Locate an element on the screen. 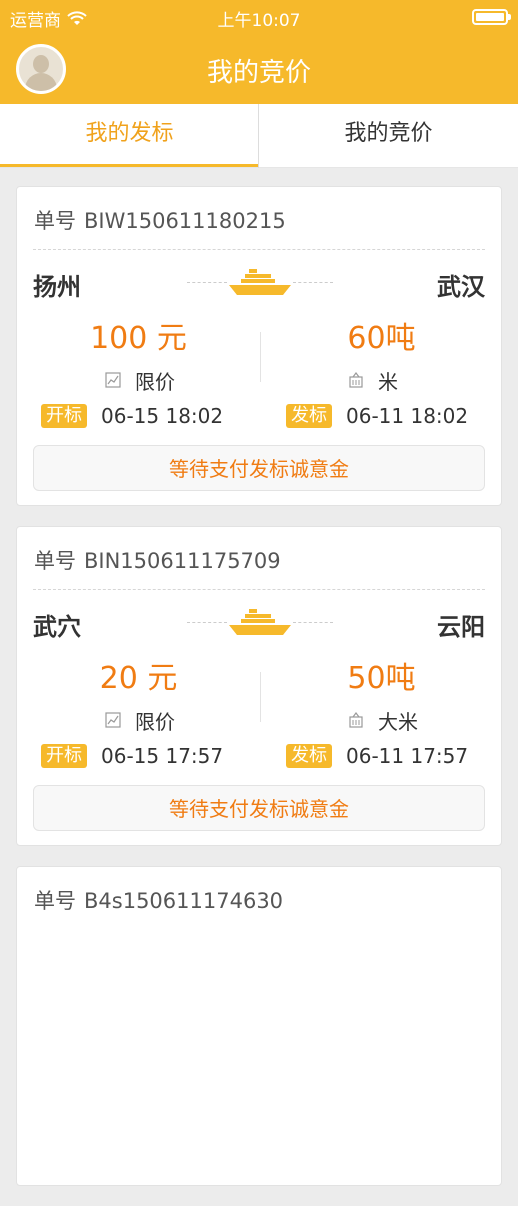 Image resolution: width=518 pixels, height=1206 pixels. goods-name: 米 is located at coordinates (388, 381).